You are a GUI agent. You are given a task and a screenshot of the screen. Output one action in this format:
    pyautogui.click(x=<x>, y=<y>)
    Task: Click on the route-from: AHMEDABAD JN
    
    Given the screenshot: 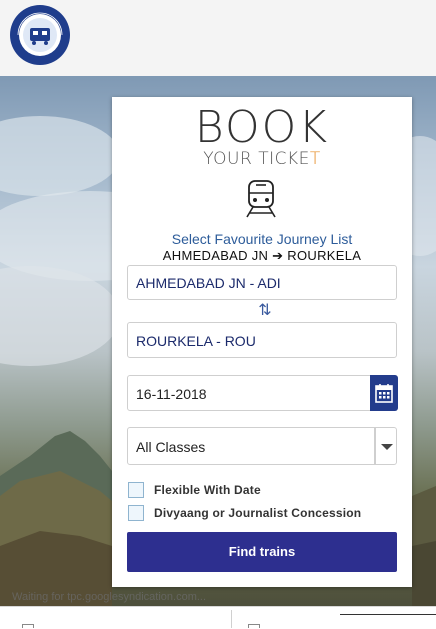 What is the action you would take?
    pyautogui.click(x=215, y=255)
    